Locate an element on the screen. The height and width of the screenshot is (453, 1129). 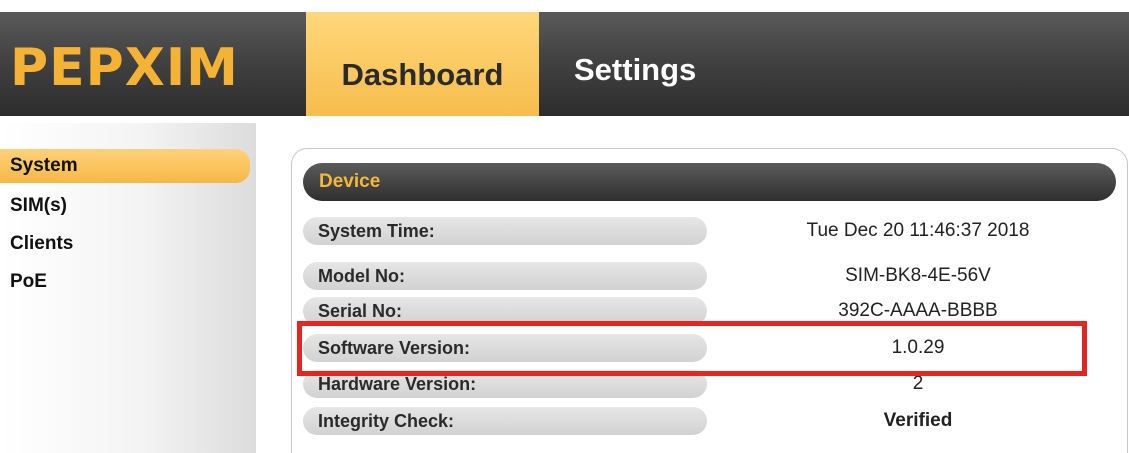
tab-settings: Settings is located at coordinates (631, 64).